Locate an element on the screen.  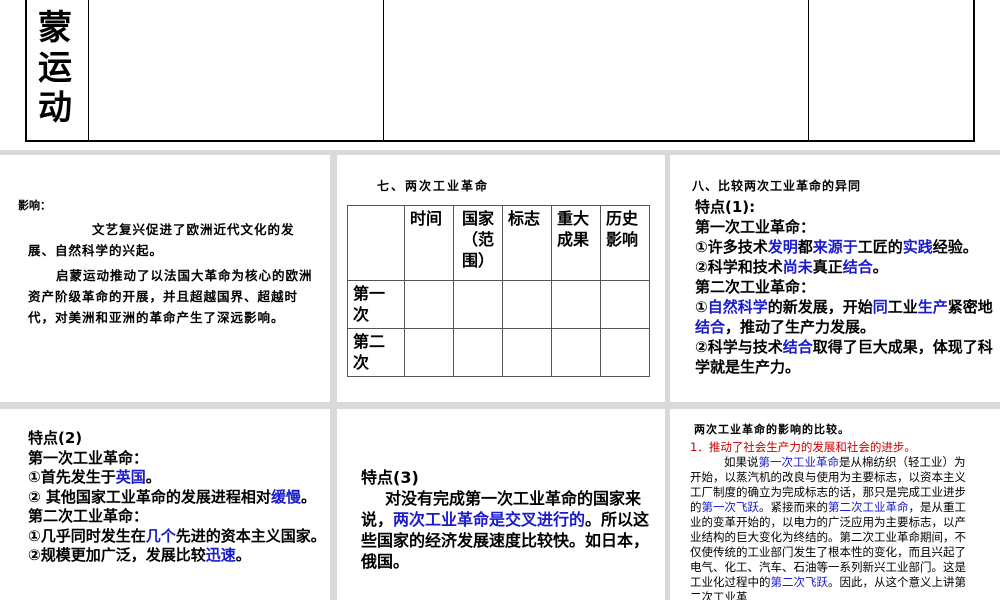
point-text: ①许多技术发明都来源于工匠的实践经验。 is located at coordinates (836, 247).